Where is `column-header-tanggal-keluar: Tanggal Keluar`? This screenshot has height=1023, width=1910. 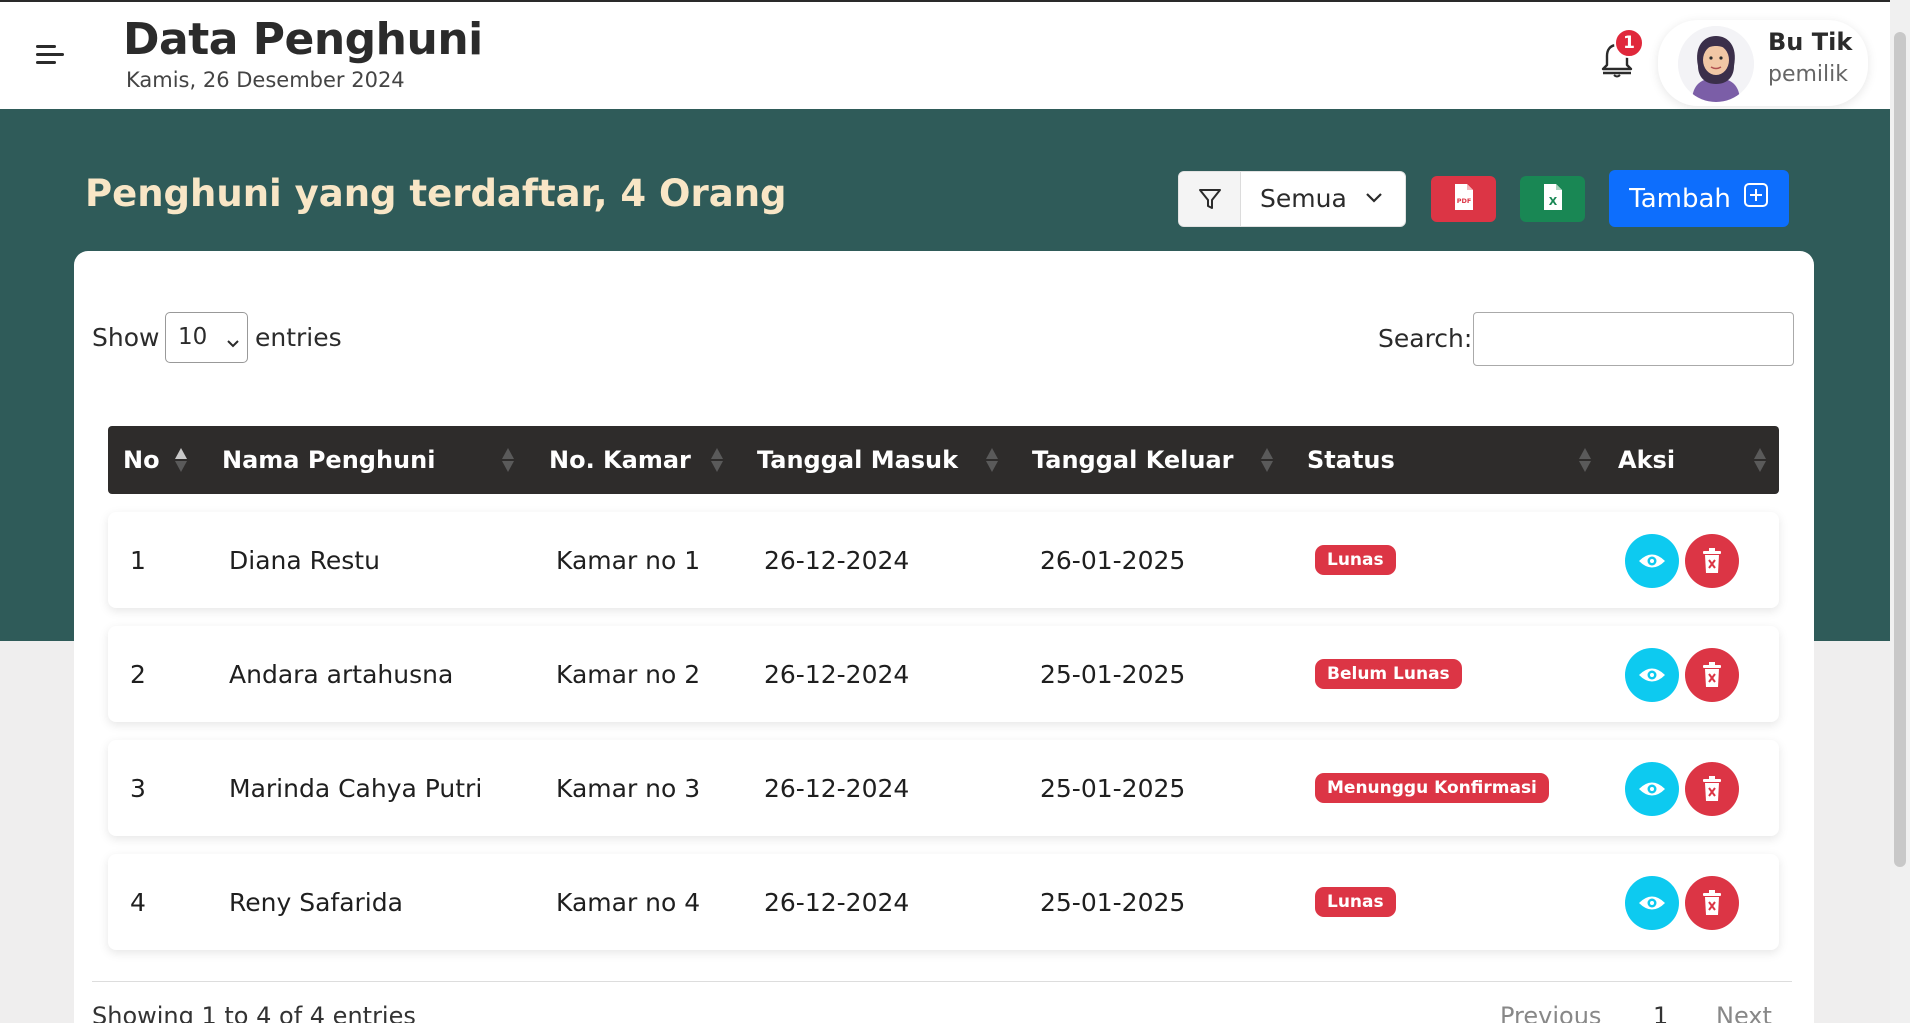
column-header-tanggal-keluar: Tanggal Keluar is located at coordinates (1142, 460).